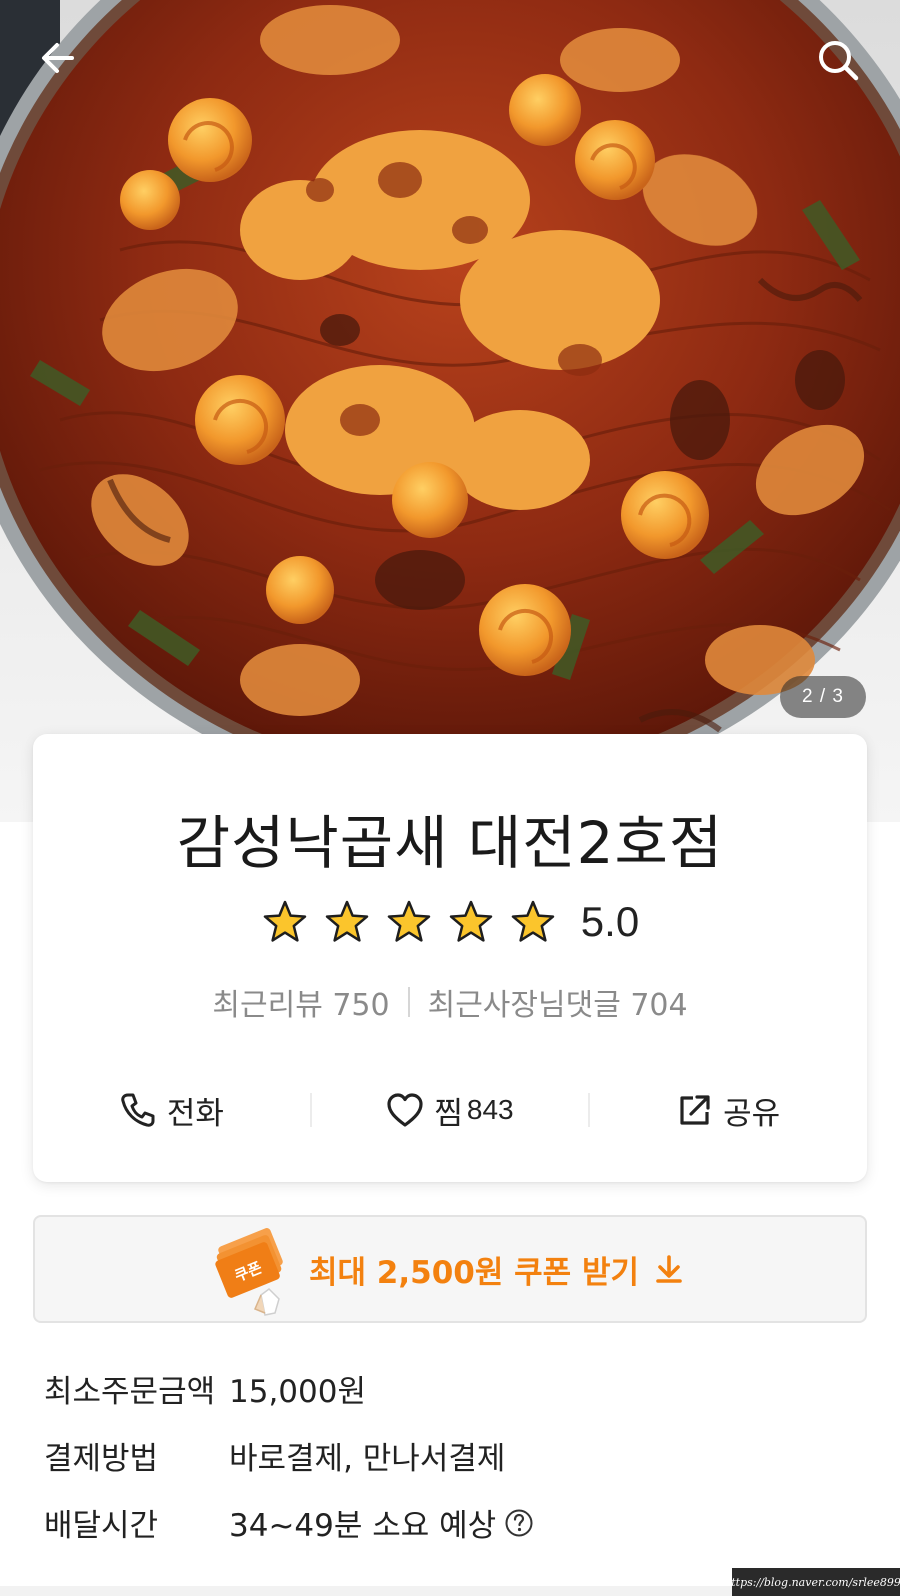 Image resolution: width=900 pixels, height=1596 pixels. What do you see at coordinates (695, 1110) in the screenshot?
I see `share-icon` at bounding box center [695, 1110].